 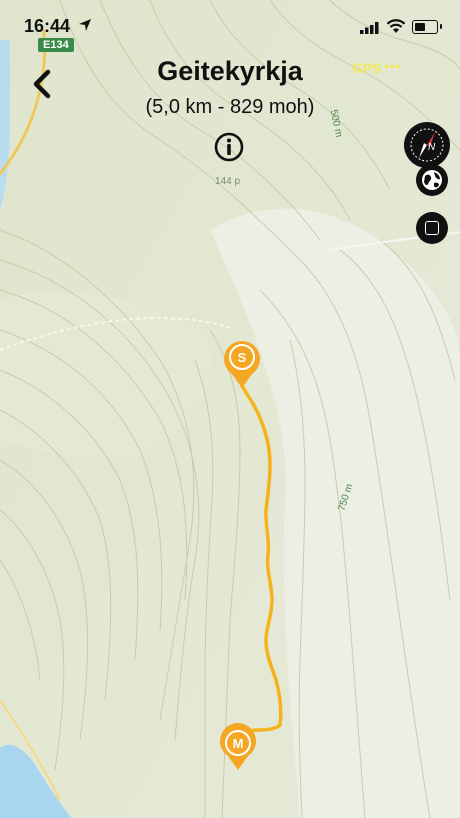 What do you see at coordinates (393, 66) in the screenshot?
I see `gps-status-dots: •••` at bounding box center [393, 66].